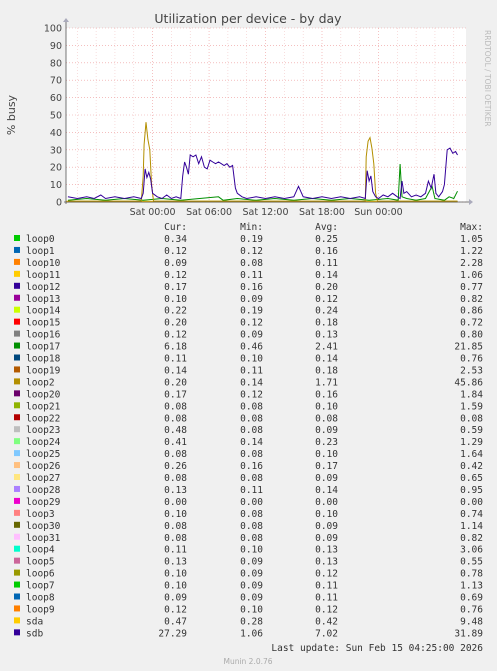 The image size is (497, 671). Describe the element at coordinates (43, 430) in the screenshot. I see `legend-name: loop23` at that location.